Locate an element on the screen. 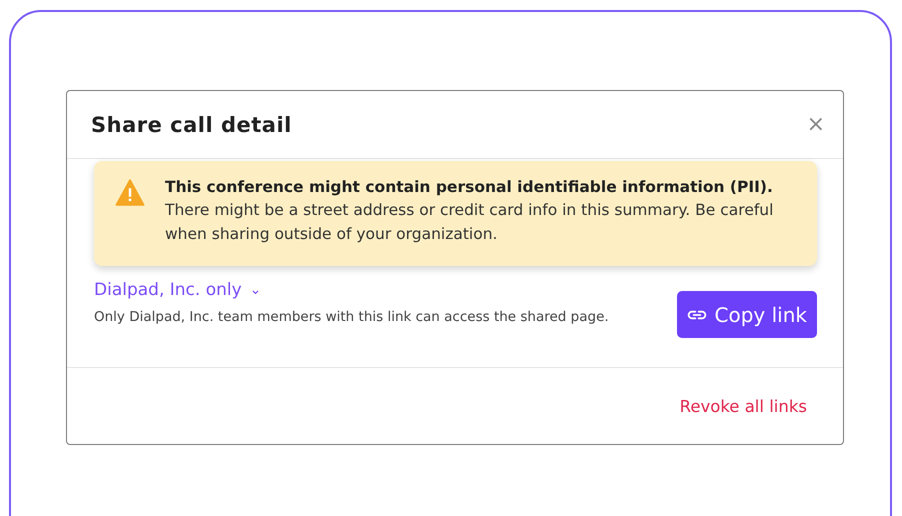 This screenshot has width=902, height=516. access-dropdown: Dialpad, Inc. only ⌄ is located at coordinates (178, 290).